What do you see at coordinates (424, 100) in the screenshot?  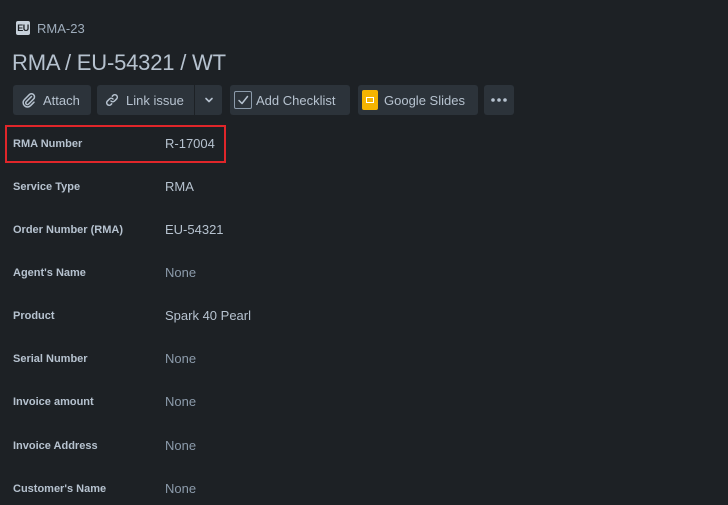 I see `google-slides-label: Google Slides` at bounding box center [424, 100].